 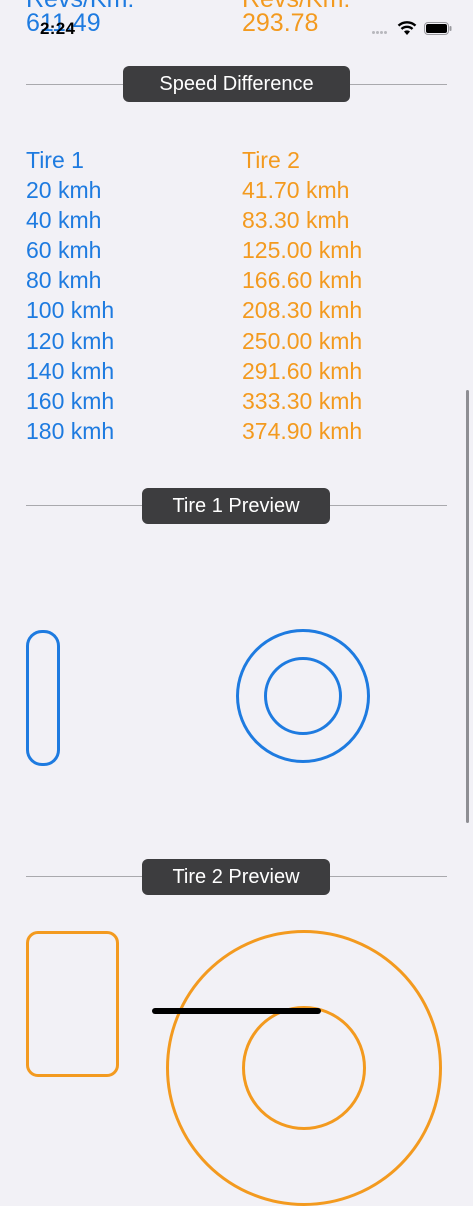 I want to click on tire1-column-header: Tire 1, so click(x=55, y=160).